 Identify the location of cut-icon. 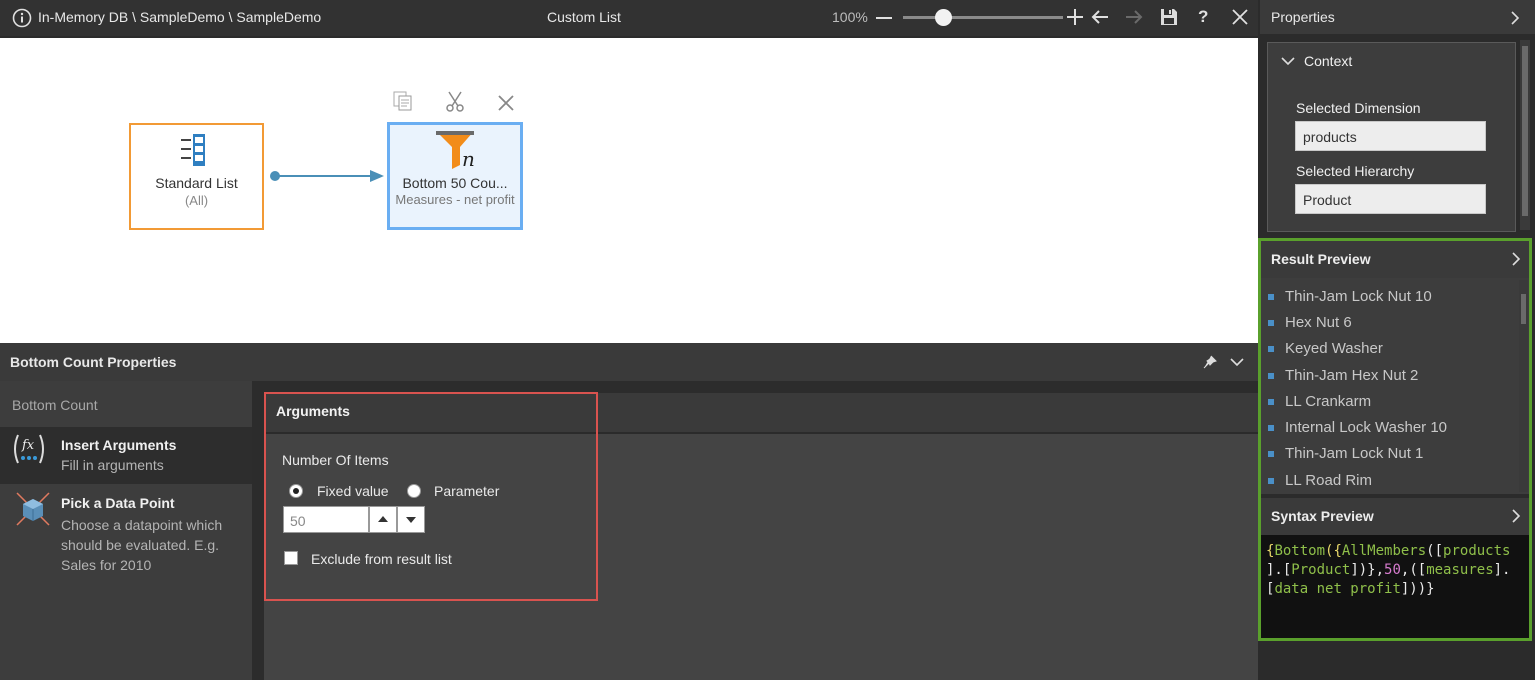
(455, 101).